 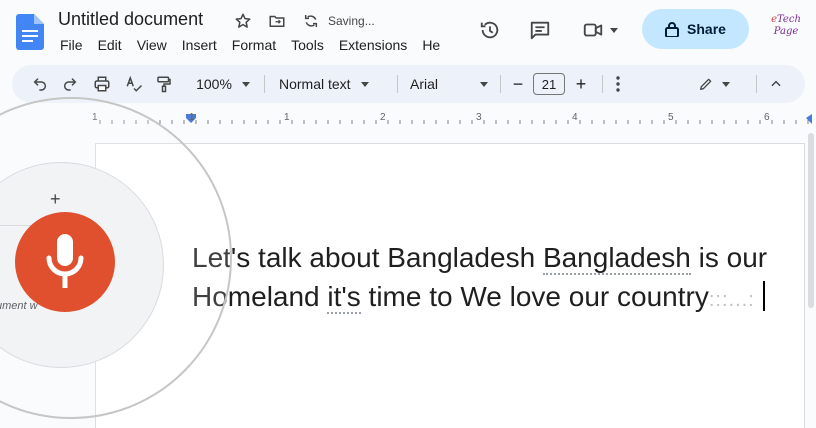 I want to click on vertical-scrollbar, so click(x=811, y=220).